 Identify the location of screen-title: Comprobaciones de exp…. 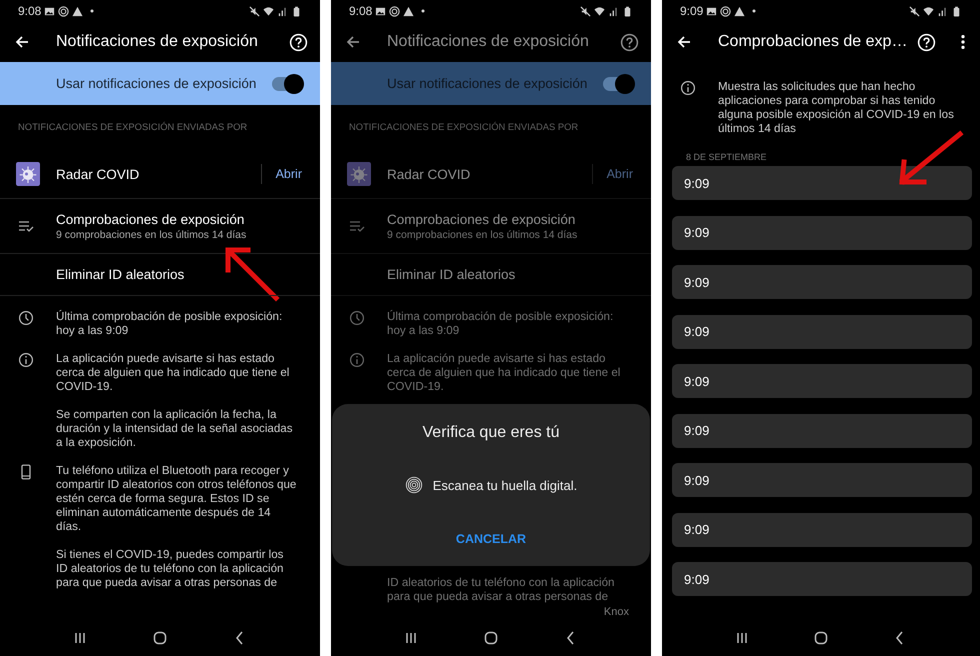
(813, 42).